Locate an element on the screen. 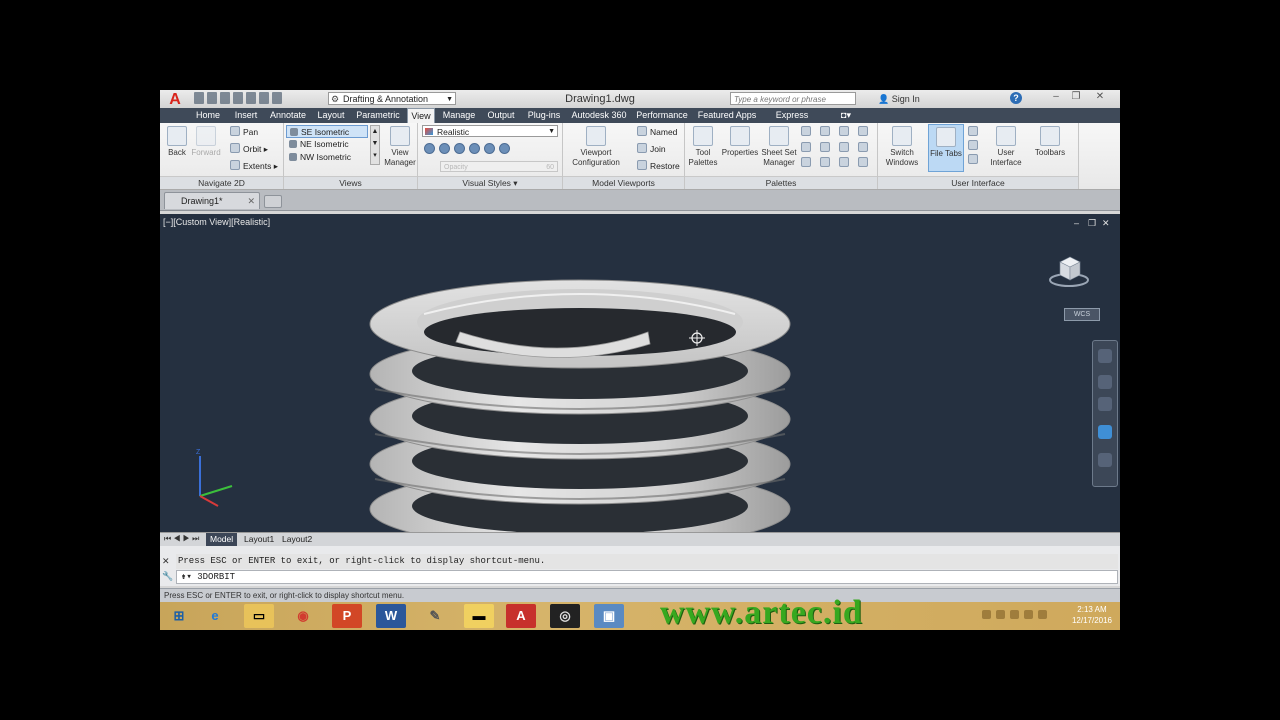 This screenshot has width=1280, height=720. toolbars-button: Toolbars is located at coordinates (1050, 142).